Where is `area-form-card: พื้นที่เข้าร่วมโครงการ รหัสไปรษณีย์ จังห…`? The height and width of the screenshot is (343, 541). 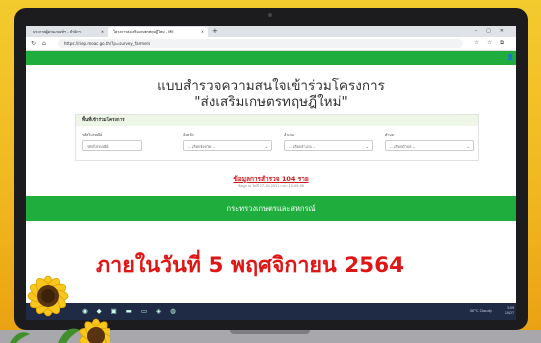
area-form-card: พื้นที่เข้าร่วมโครงการ รหัสไปรษณีย์ จังห… is located at coordinates (277, 137).